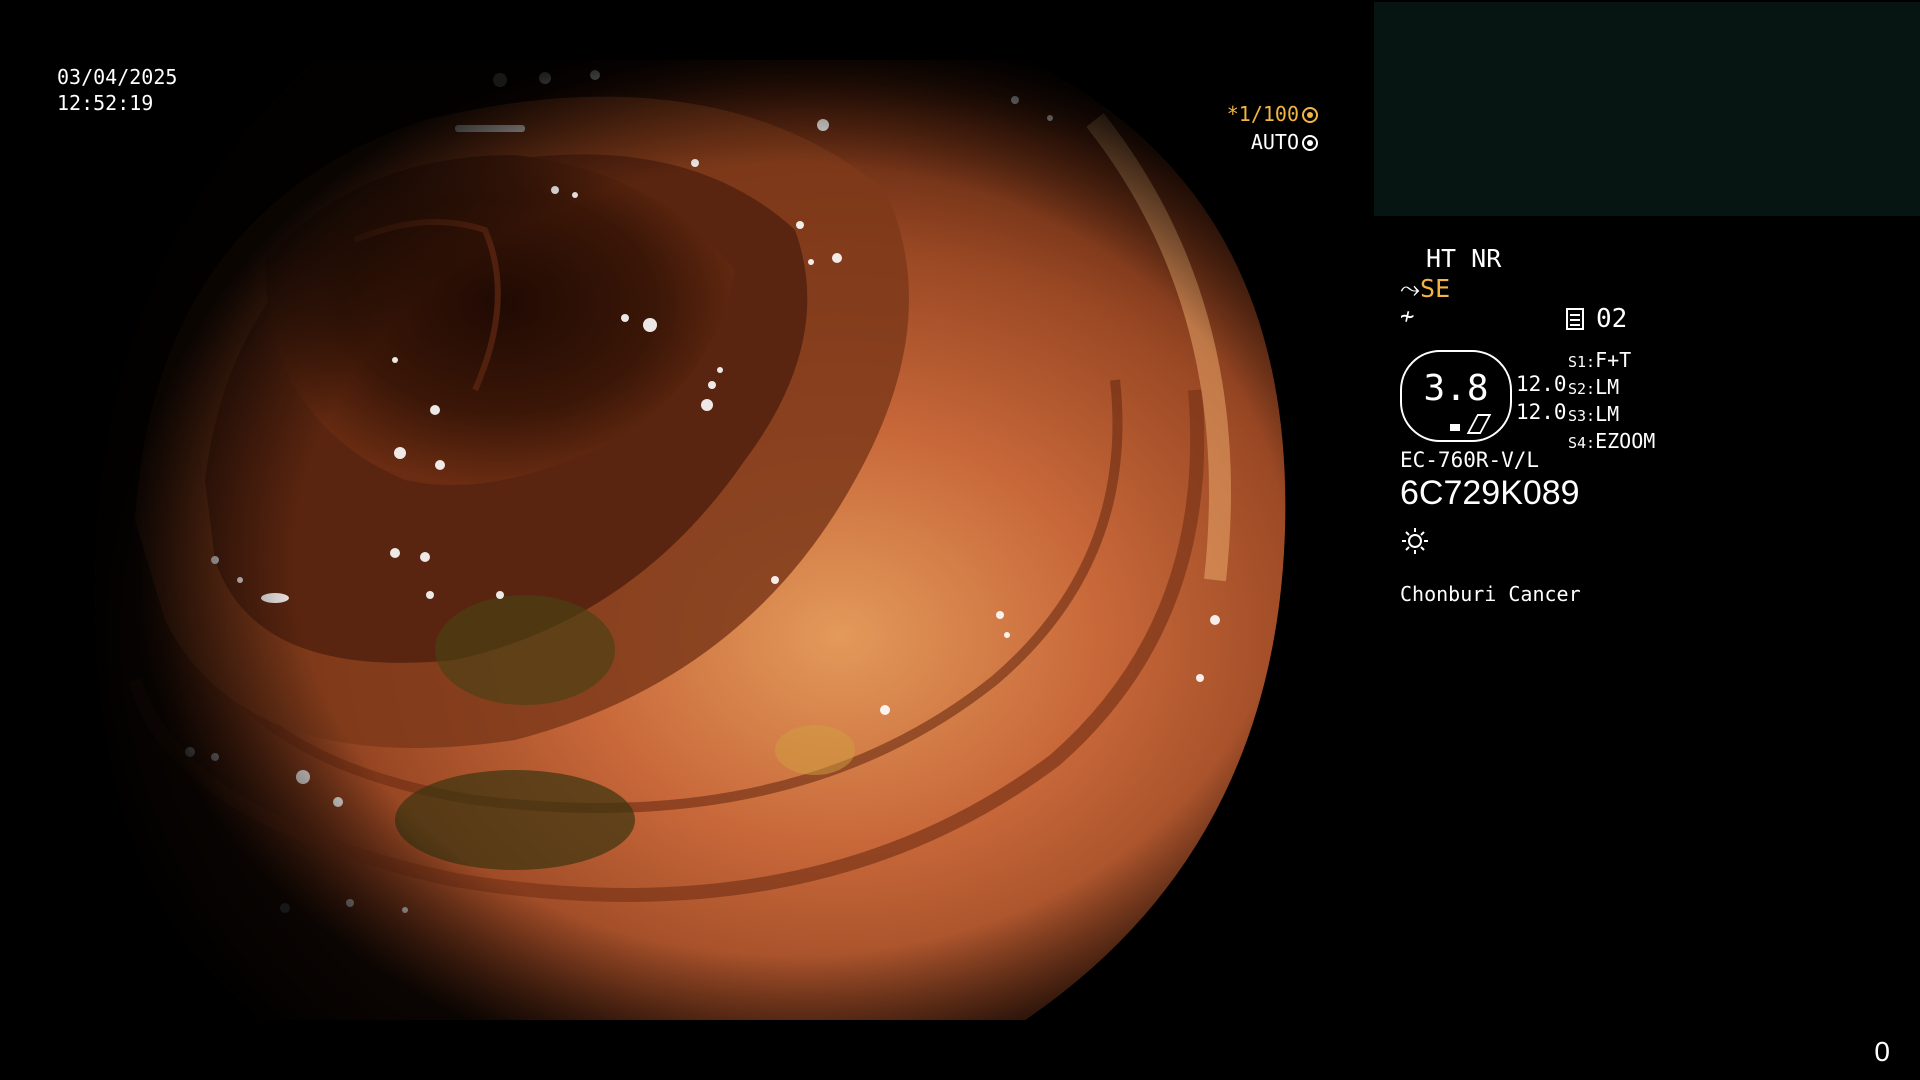 Image resolution: width=1920 pixels, height=1080 pixels. What do you see at coordinates (1541, 384) in the screenshot?
I see `gauge-reading-top: 12.0` at bounding box center [1541, 384].